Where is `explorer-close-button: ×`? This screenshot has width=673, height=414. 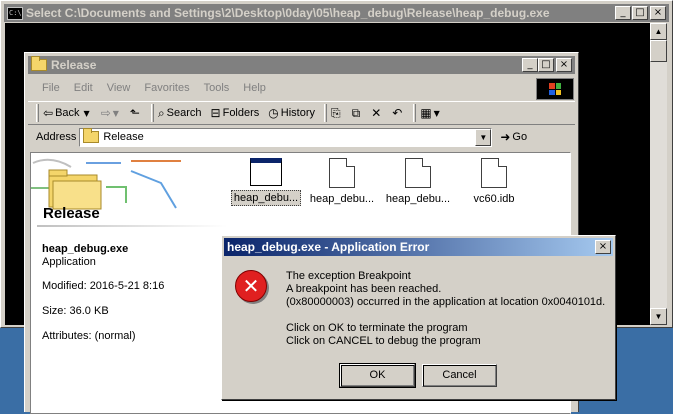 explorer-close-button: × is located at coordinates (564, 65).